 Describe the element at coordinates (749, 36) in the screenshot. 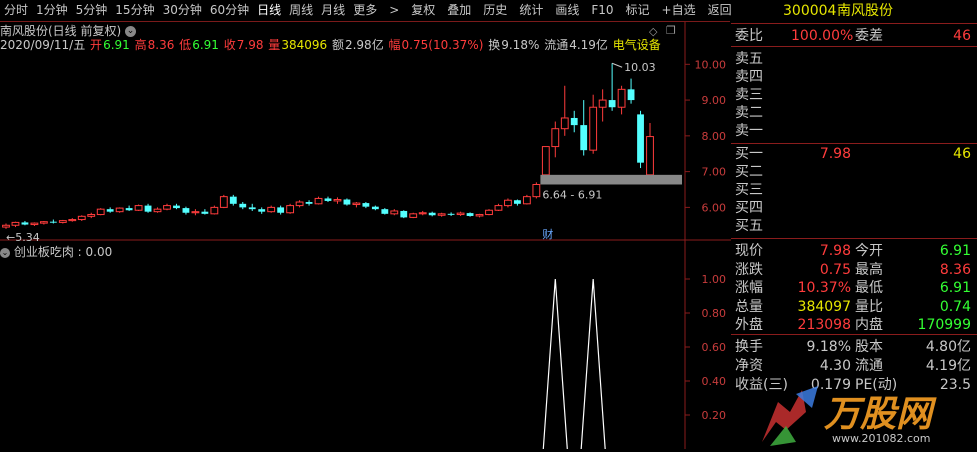

I see `weibi-label: 委比` at that location.